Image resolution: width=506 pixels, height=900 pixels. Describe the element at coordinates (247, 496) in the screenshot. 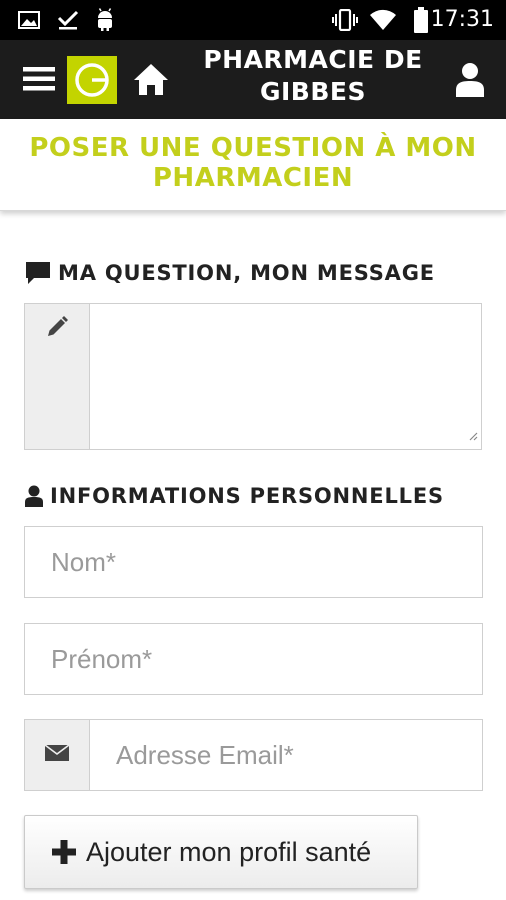

I see `personal-label-text: INFORMATIONS PERSONNELLES` at that location.